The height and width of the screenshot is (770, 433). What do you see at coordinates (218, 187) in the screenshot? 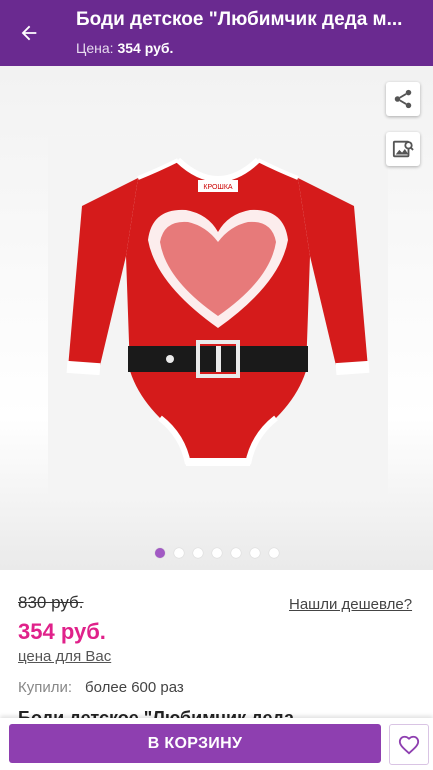
I see `brand-tag: КРОШКА` at bounding box center [218, 187].